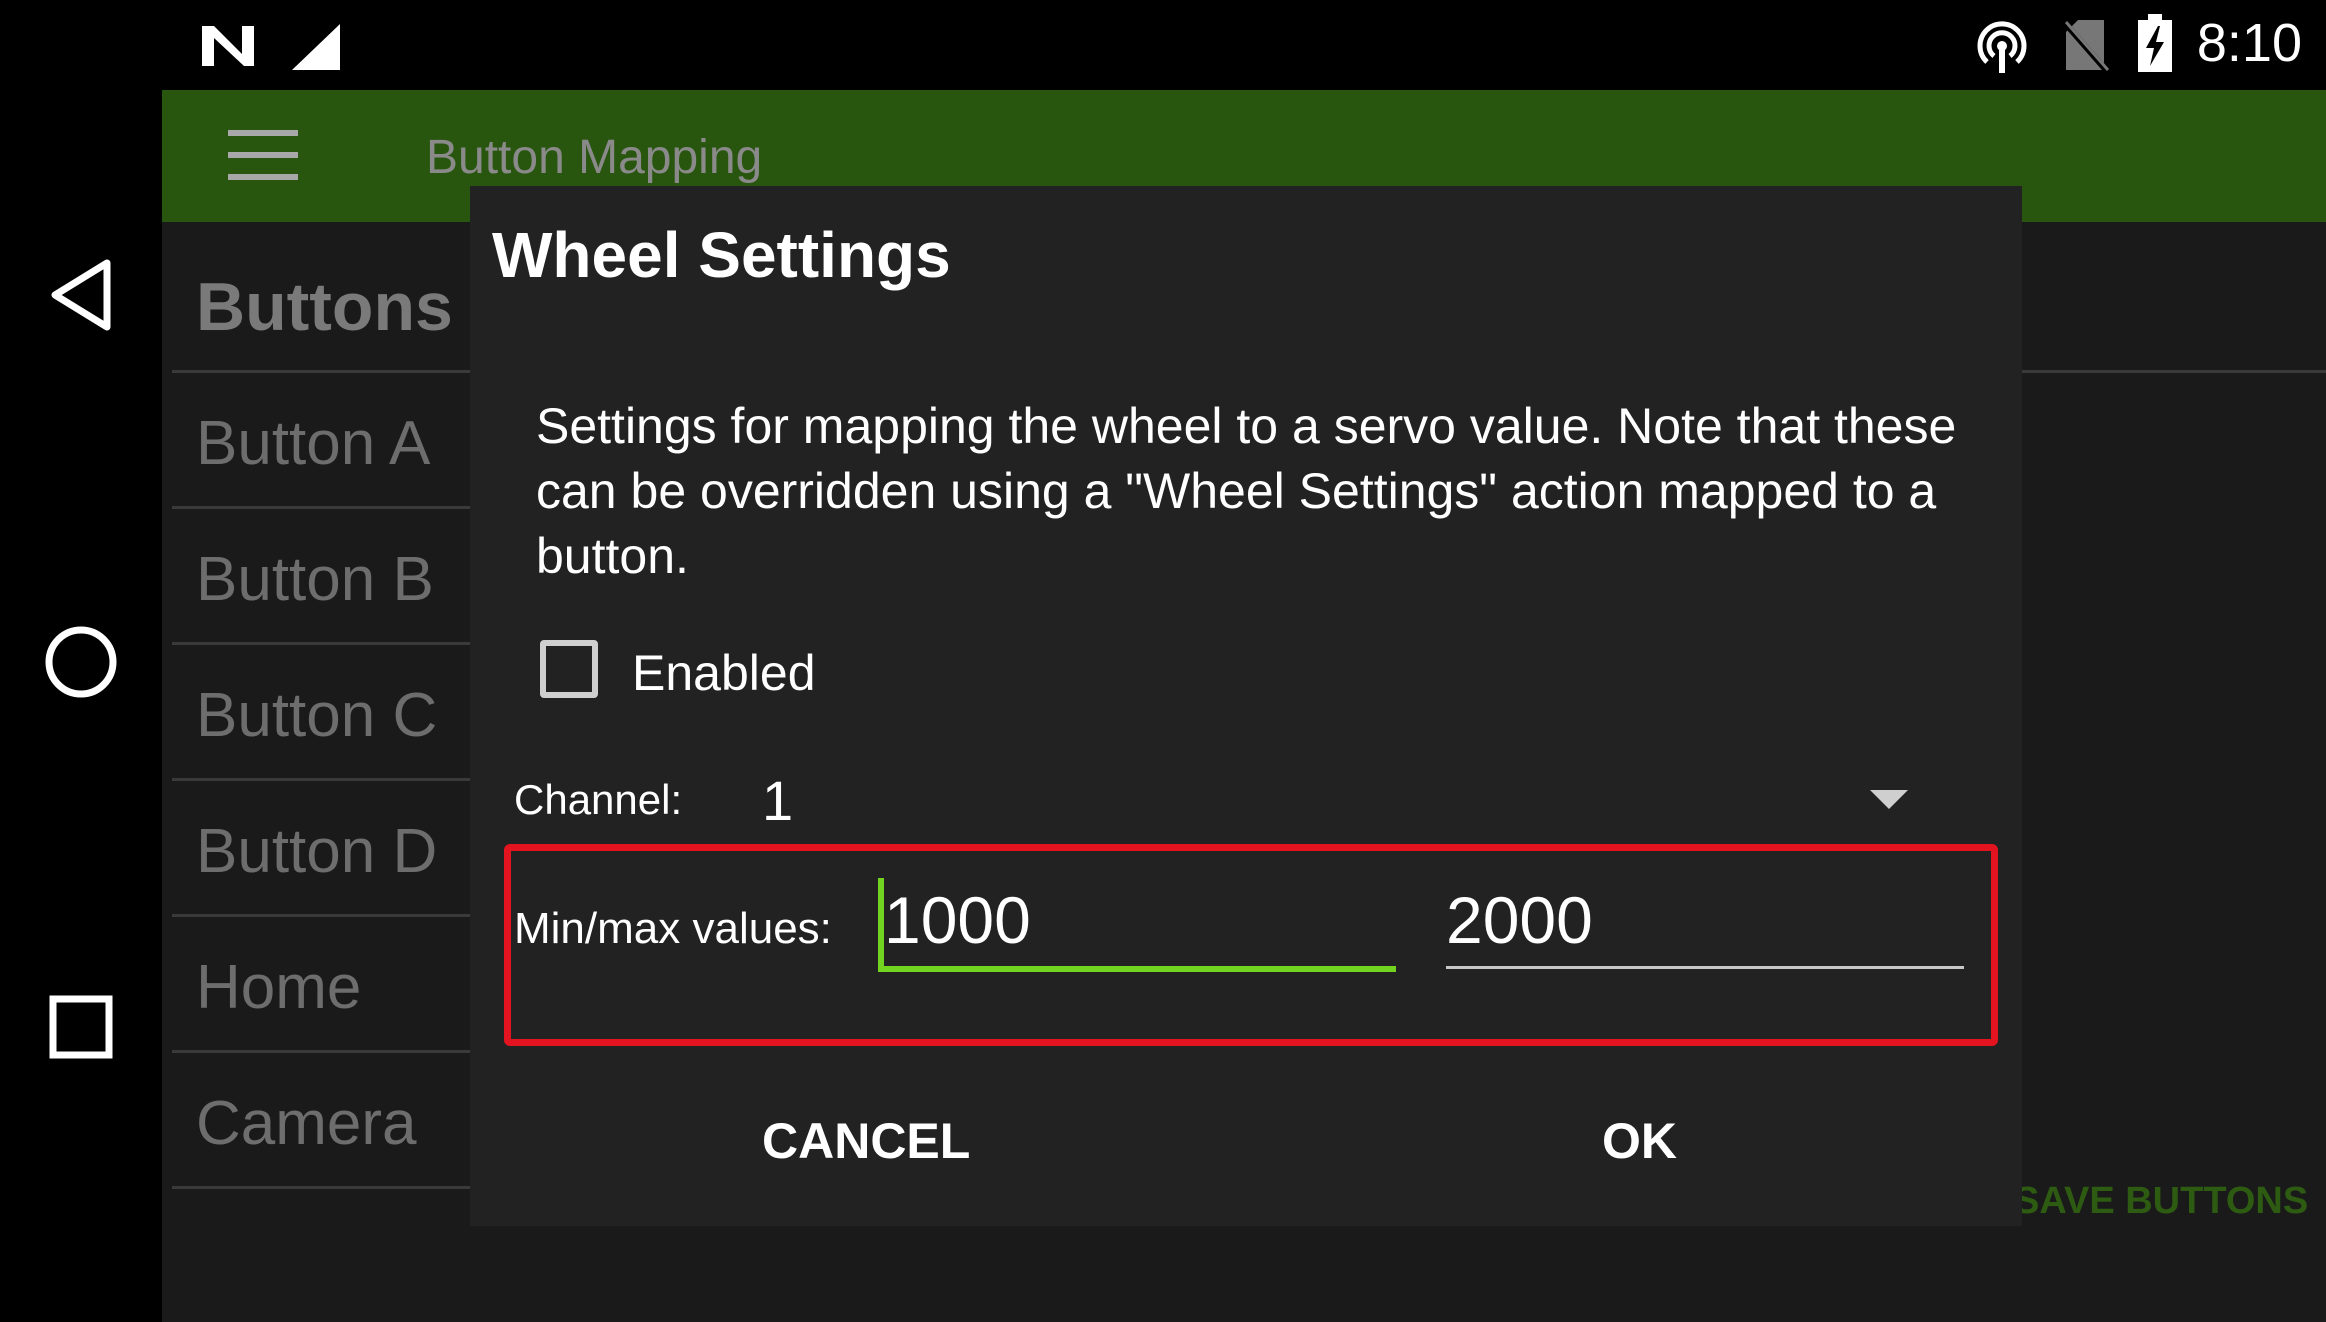  I want to click on back-icon, so click(81, 295).